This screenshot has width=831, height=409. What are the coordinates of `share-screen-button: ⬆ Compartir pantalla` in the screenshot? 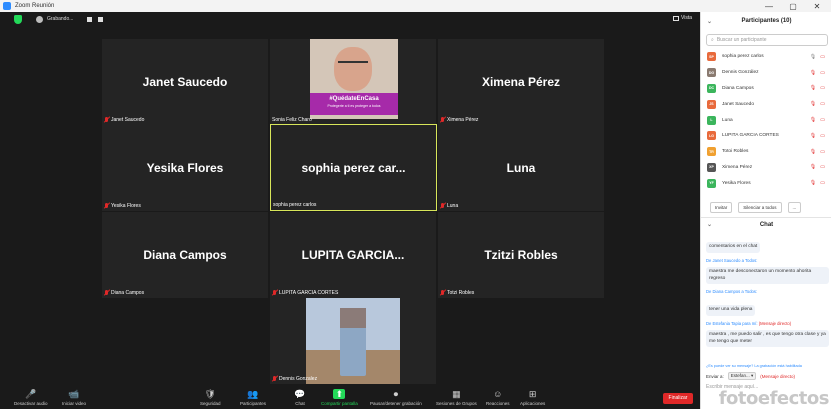 It's located at (339, 397).